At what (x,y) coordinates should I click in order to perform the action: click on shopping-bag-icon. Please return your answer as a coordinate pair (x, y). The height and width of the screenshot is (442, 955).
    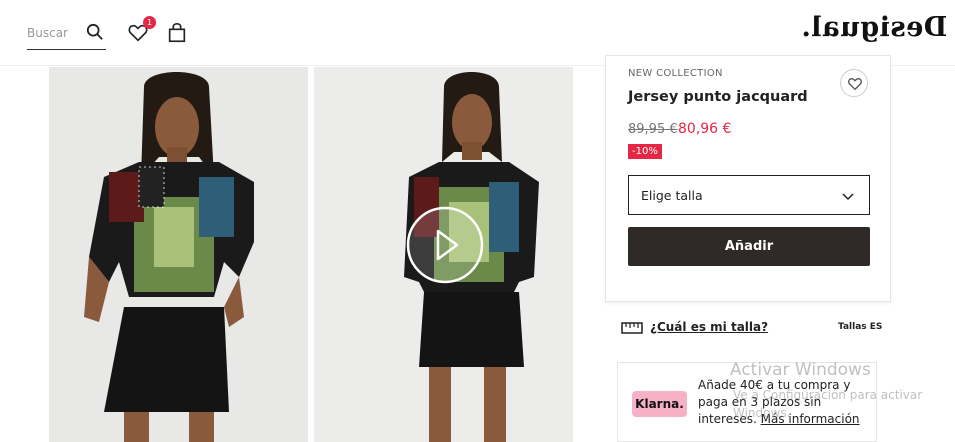
    Looking at the image, I should click on (177, 33).